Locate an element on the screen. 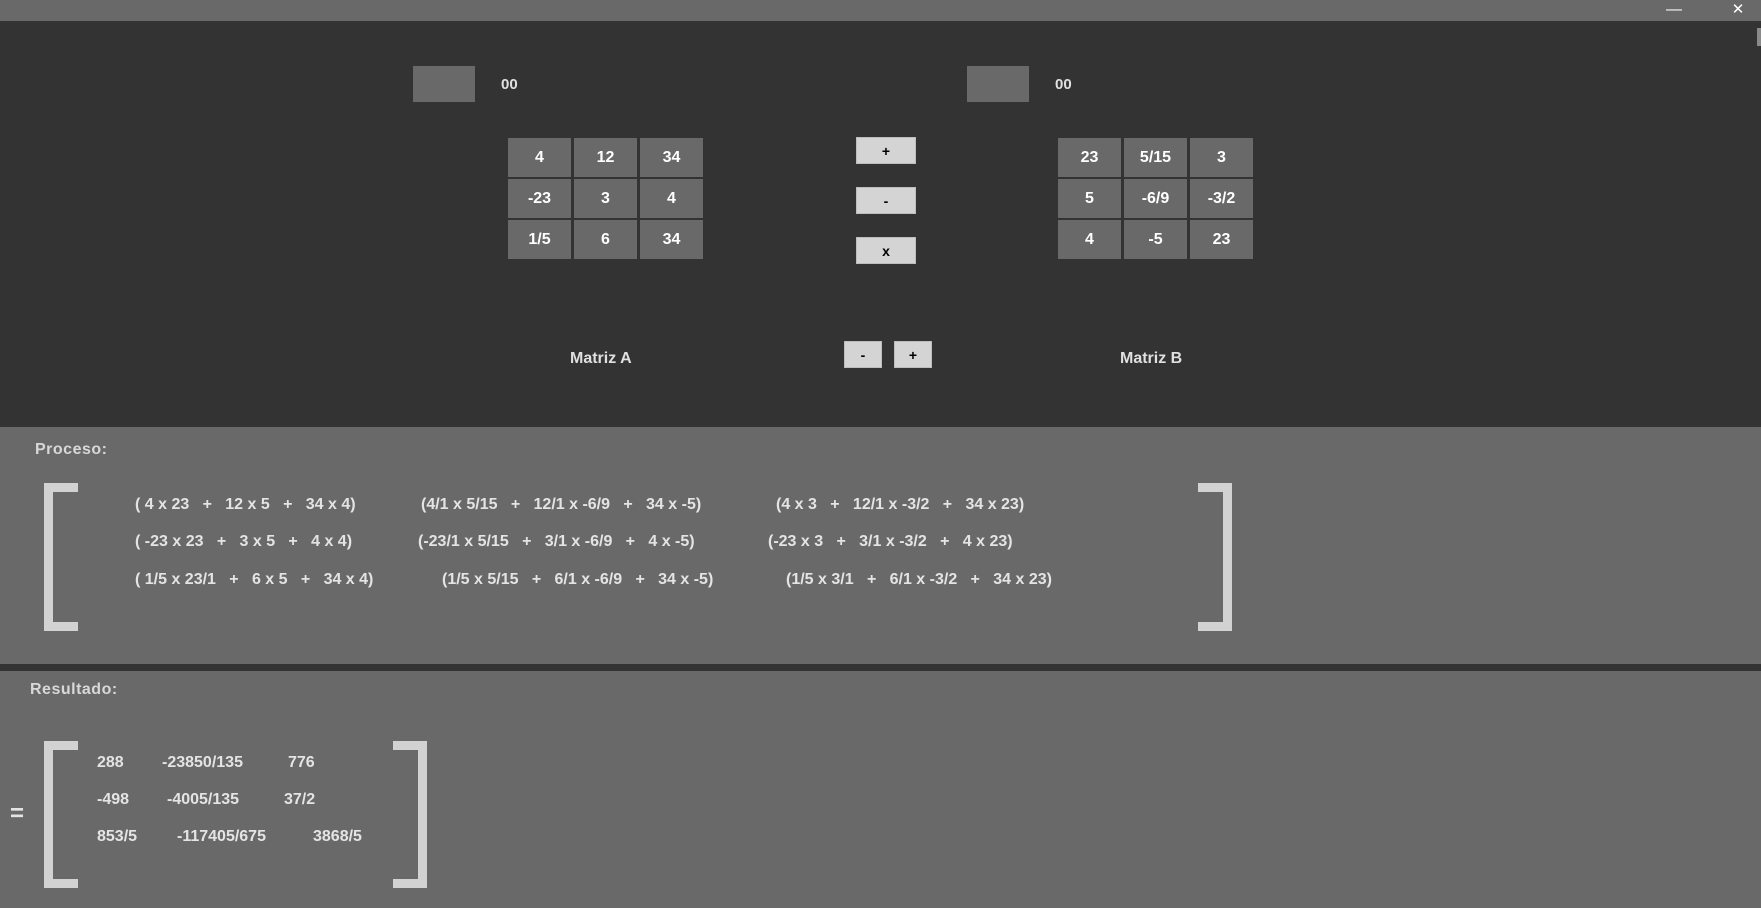  matrix-b-cell: -3/2 is located at coordinates (1221, 198).